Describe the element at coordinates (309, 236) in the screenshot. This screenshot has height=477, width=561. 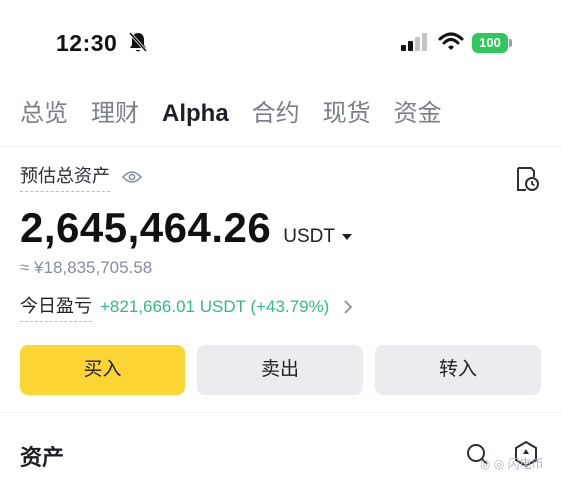
I see `currency-label: USDT` at that location.